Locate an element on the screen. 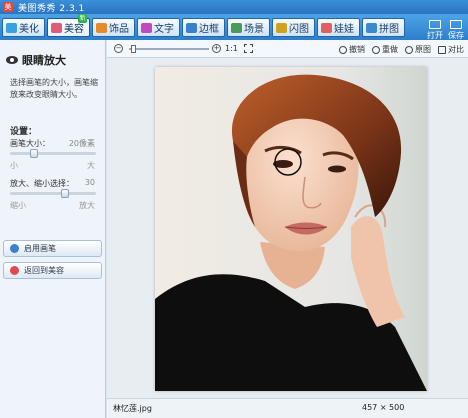 This screenshot has width=468, height=418. open-label: 打开 is located at coordinates (435, 35).